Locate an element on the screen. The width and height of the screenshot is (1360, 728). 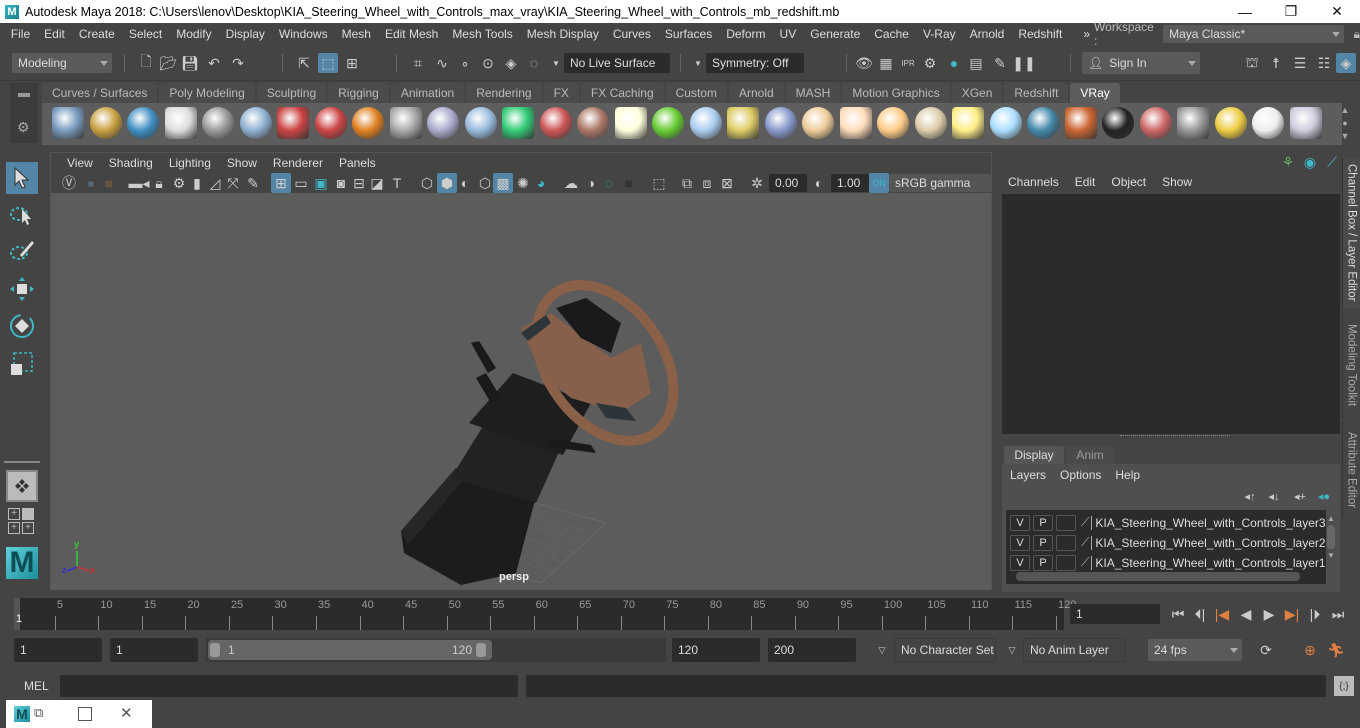
snap-grid-icon: ⌗ is located at coordinates (418, 63).